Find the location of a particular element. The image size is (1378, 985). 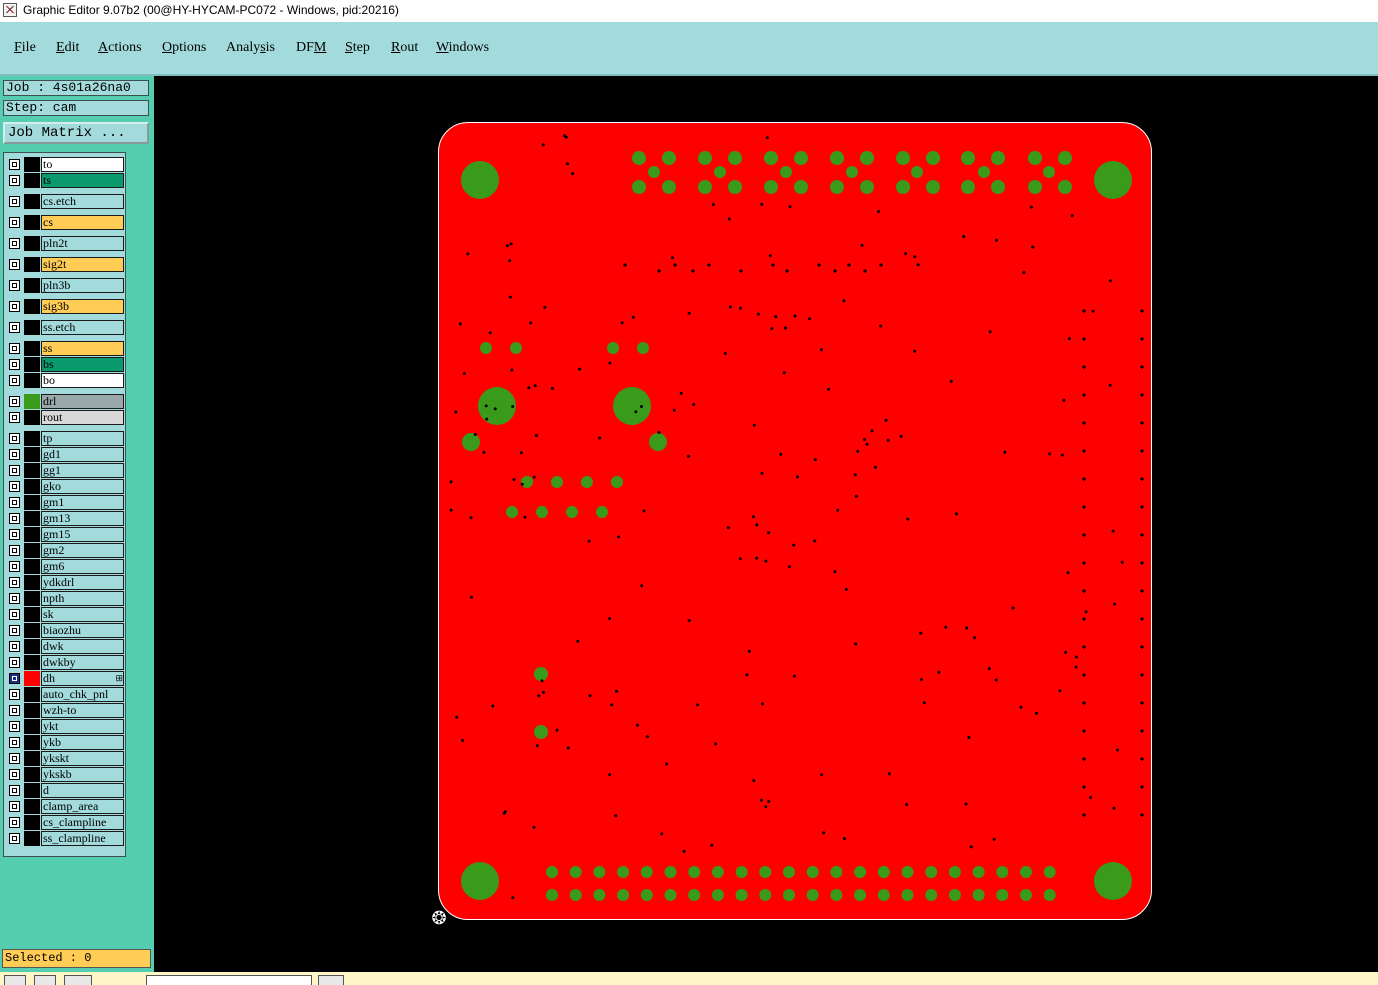

menu-edit: Edit is located at coordinates (67, 48).